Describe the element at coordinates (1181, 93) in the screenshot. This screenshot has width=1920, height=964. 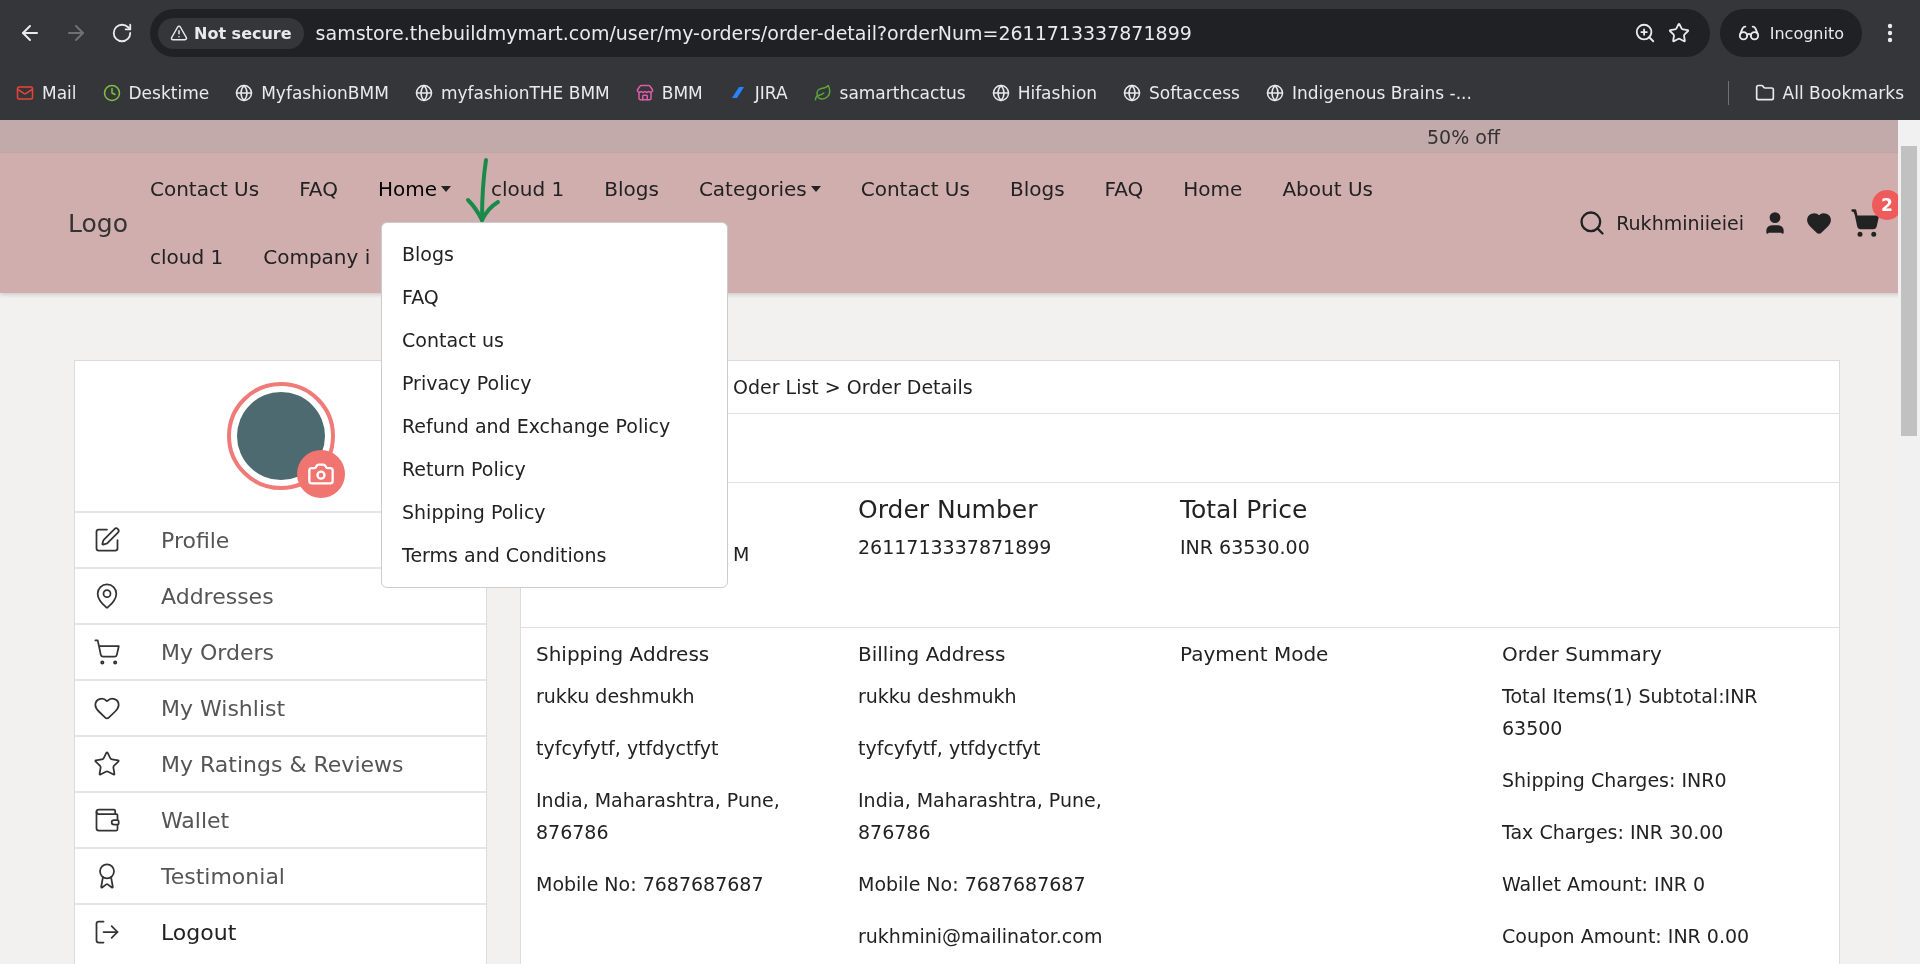
I see `bookmark: Softaccess` at that location.